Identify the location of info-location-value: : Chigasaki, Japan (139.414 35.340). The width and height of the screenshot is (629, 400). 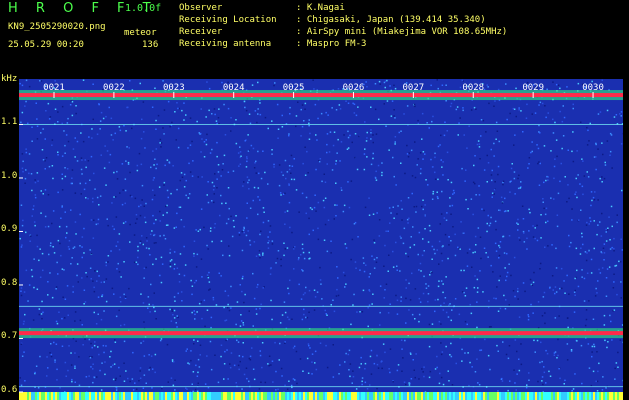
(391, 20).